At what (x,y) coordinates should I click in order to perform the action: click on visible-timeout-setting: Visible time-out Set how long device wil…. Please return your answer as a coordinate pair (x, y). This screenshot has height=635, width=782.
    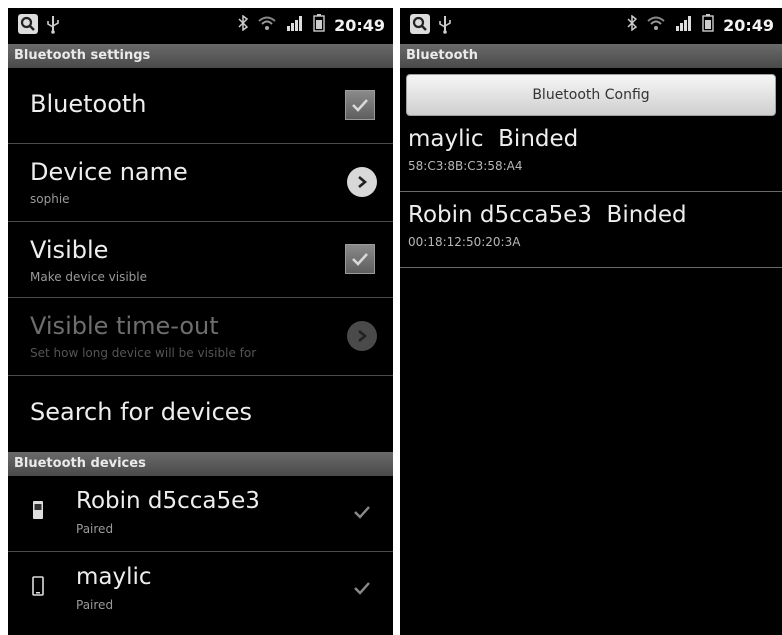
    Looking at the image, I should click on (200, 337).